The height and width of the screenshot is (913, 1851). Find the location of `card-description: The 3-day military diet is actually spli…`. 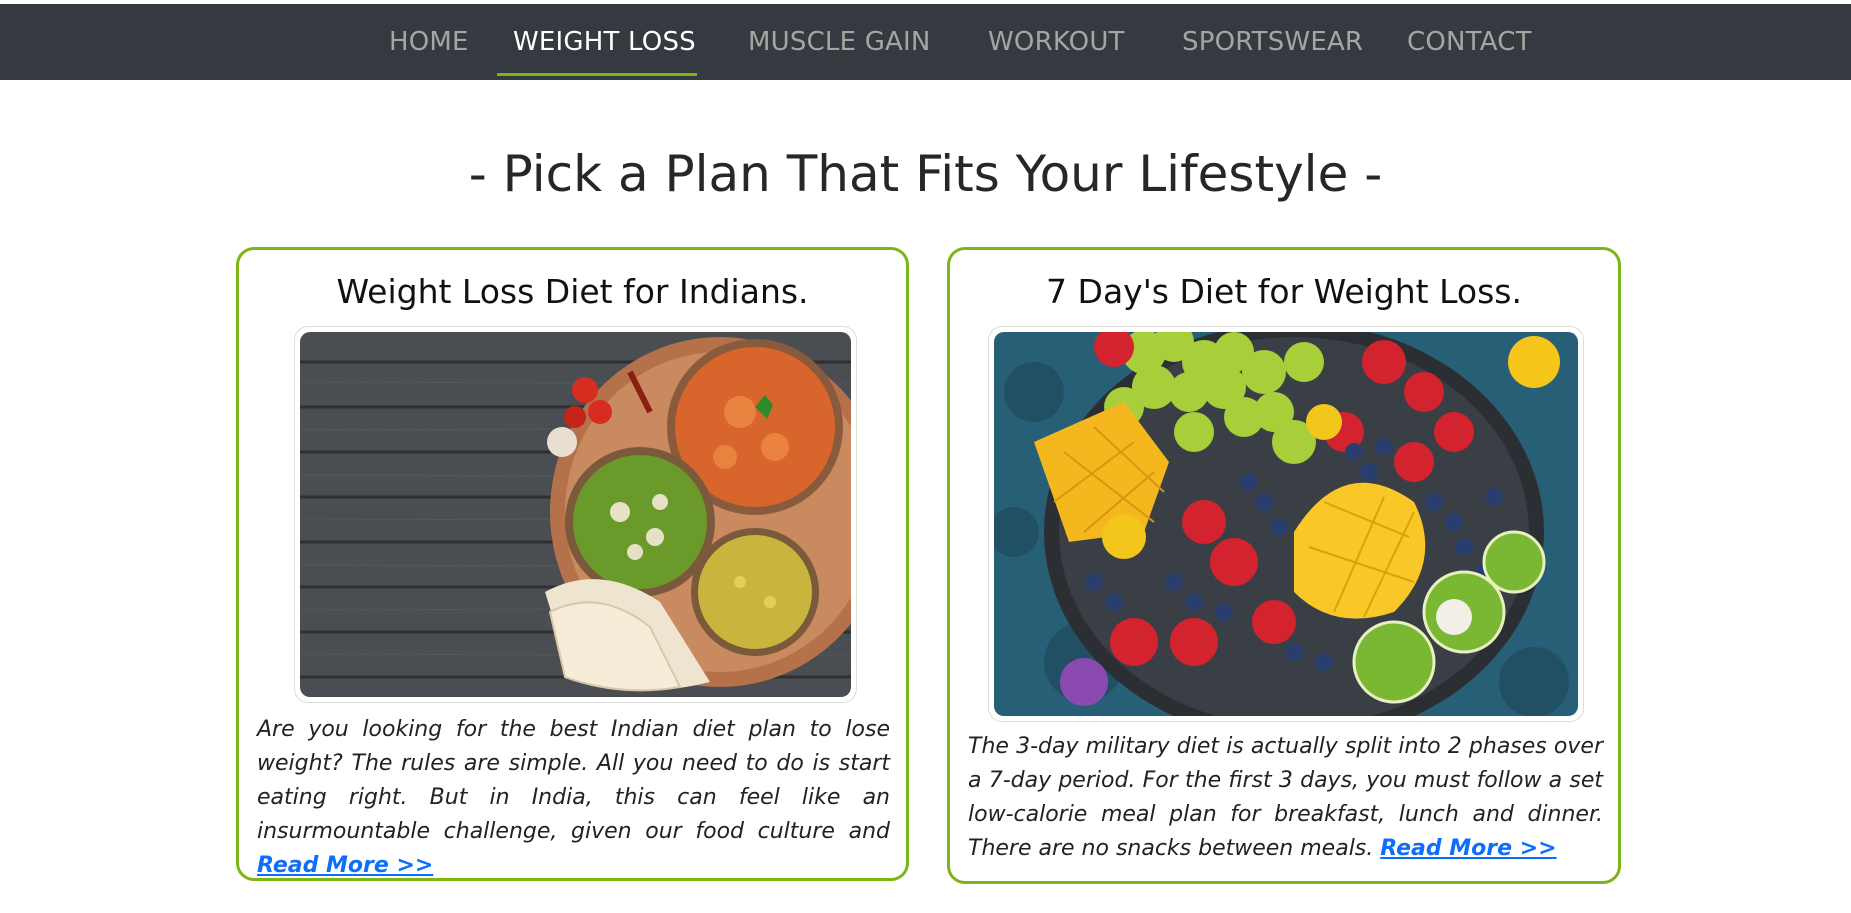

card-description: The 3-day military diet is actually spli… is located at coordinates (1285, 798).